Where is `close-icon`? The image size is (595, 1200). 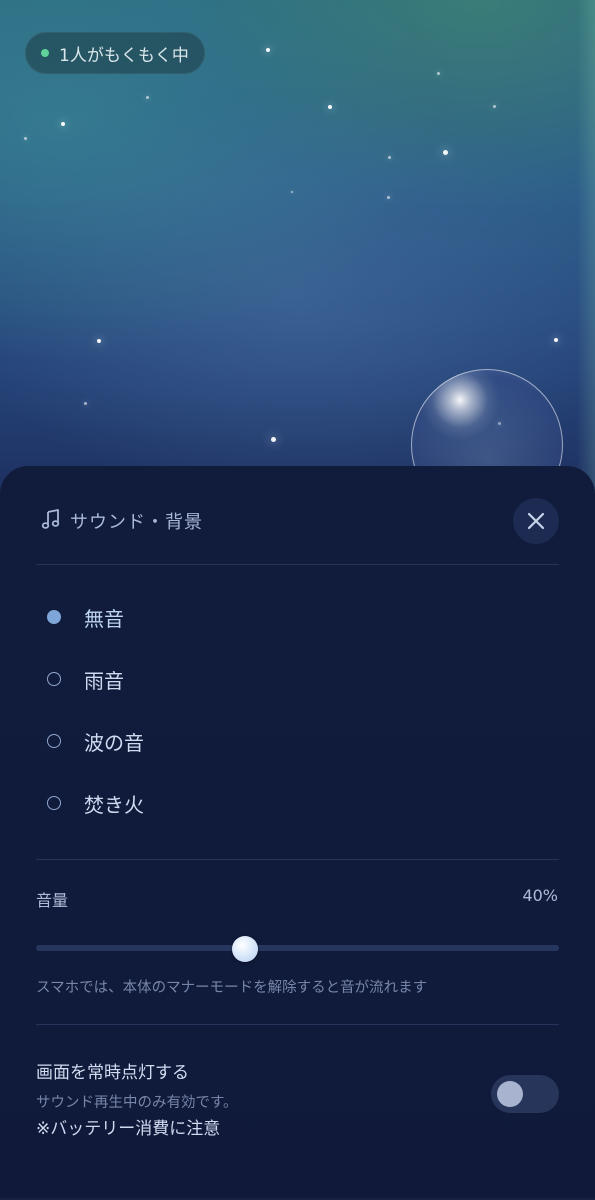 close-icon is located at coordinates (536, 521).